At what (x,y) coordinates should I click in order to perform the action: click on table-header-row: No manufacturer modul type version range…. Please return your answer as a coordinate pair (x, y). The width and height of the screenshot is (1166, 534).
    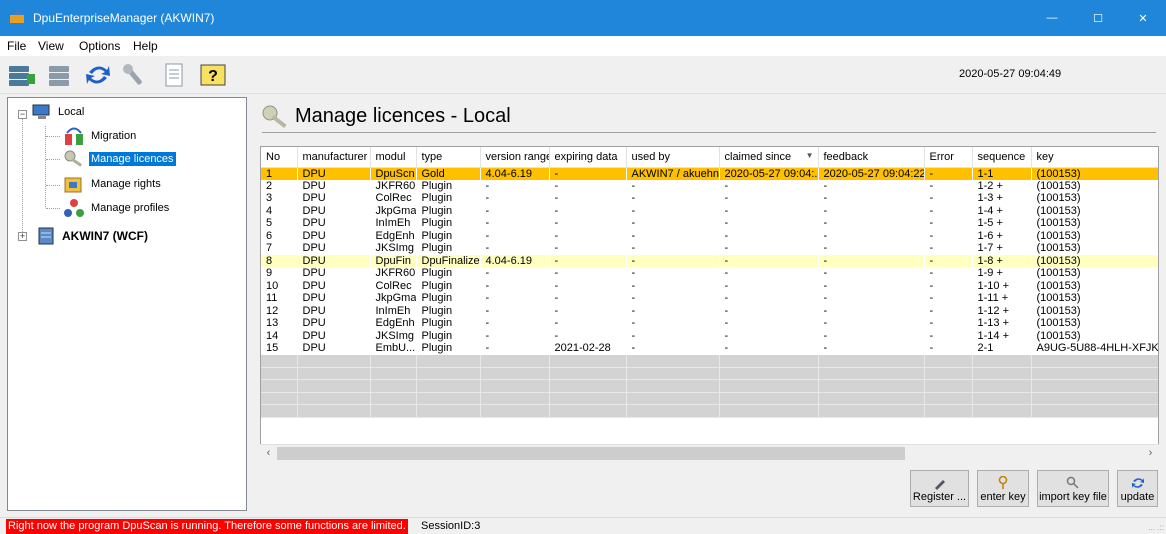
    Looking at the image, I should click on (709, 157).